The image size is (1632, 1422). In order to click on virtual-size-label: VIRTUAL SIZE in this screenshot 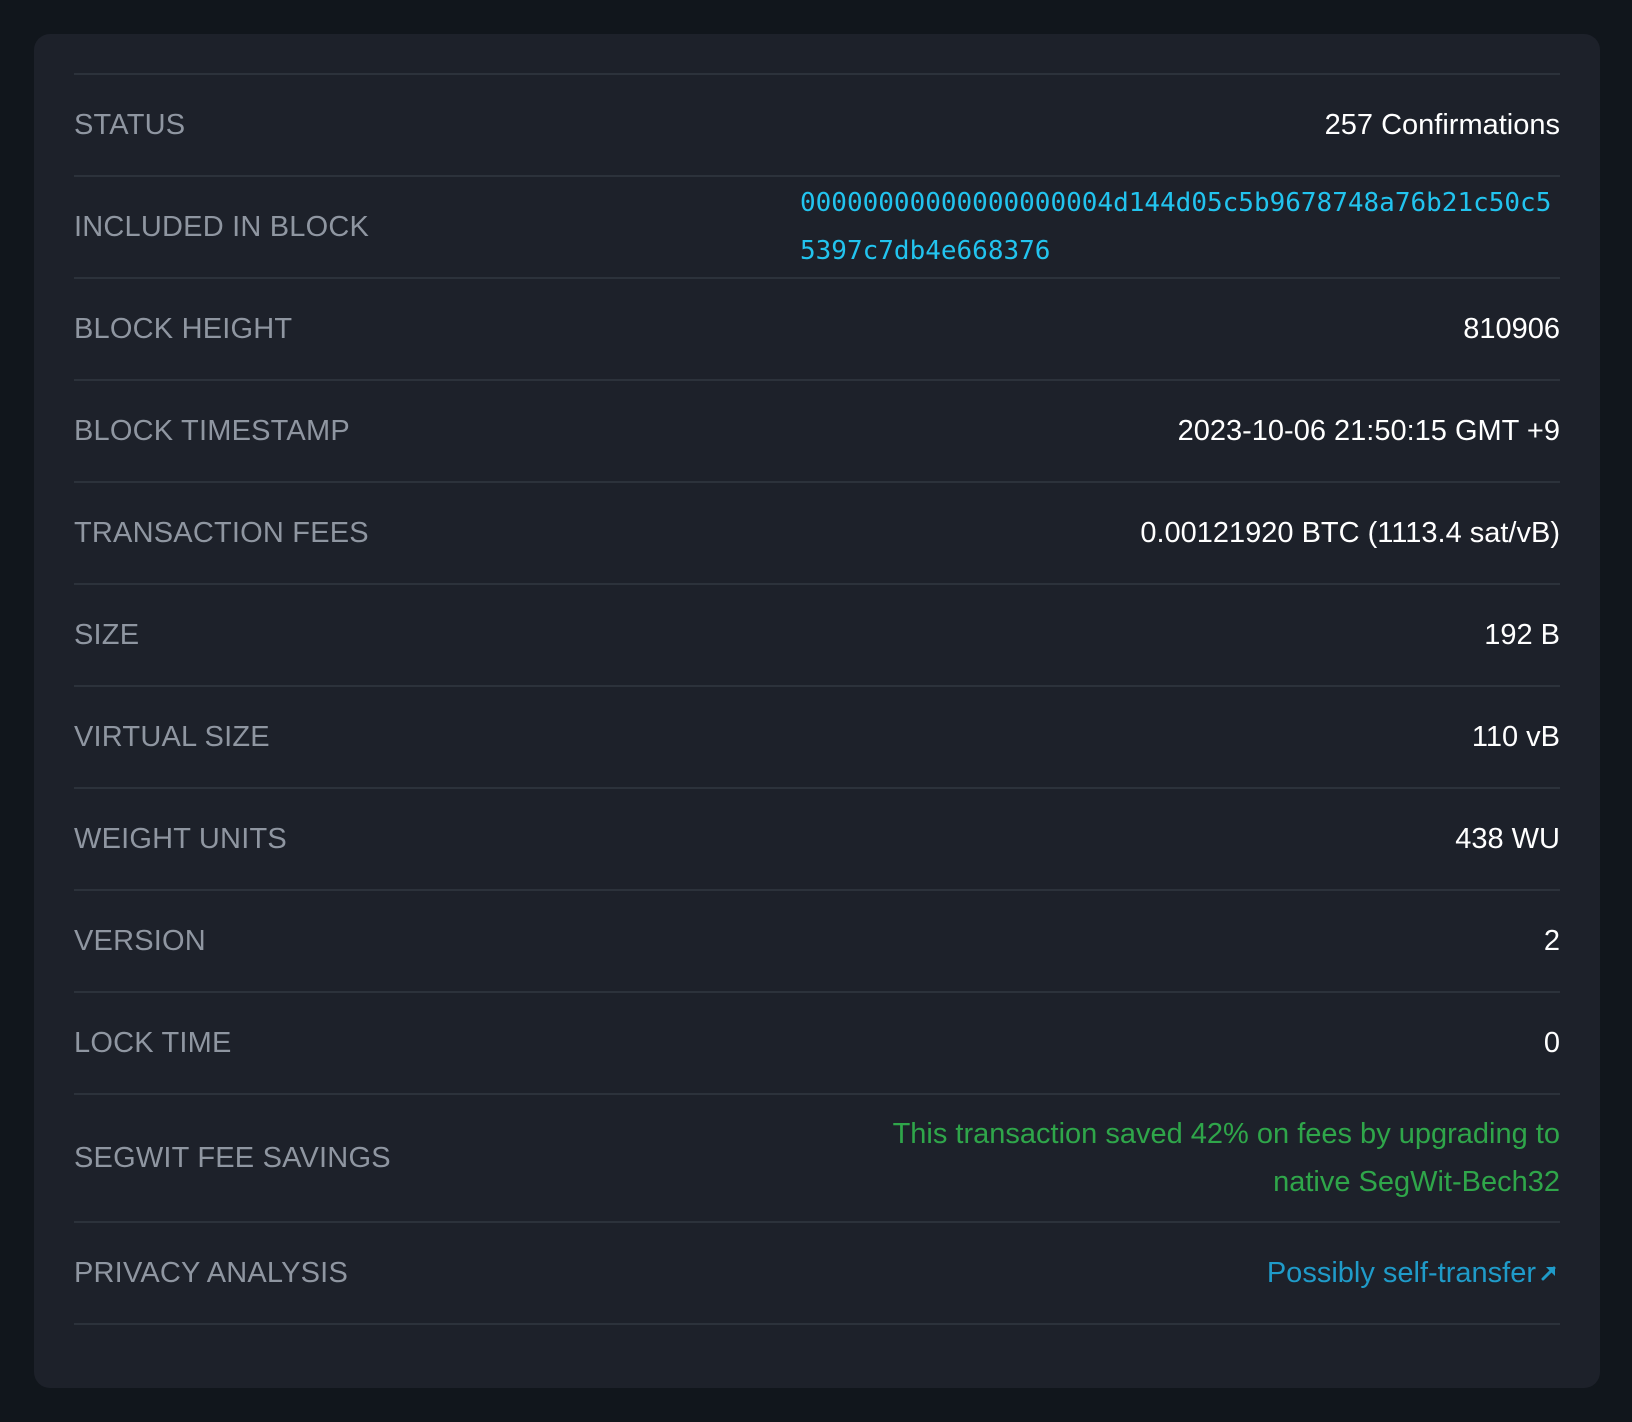, I will do `click(172, 736)`.